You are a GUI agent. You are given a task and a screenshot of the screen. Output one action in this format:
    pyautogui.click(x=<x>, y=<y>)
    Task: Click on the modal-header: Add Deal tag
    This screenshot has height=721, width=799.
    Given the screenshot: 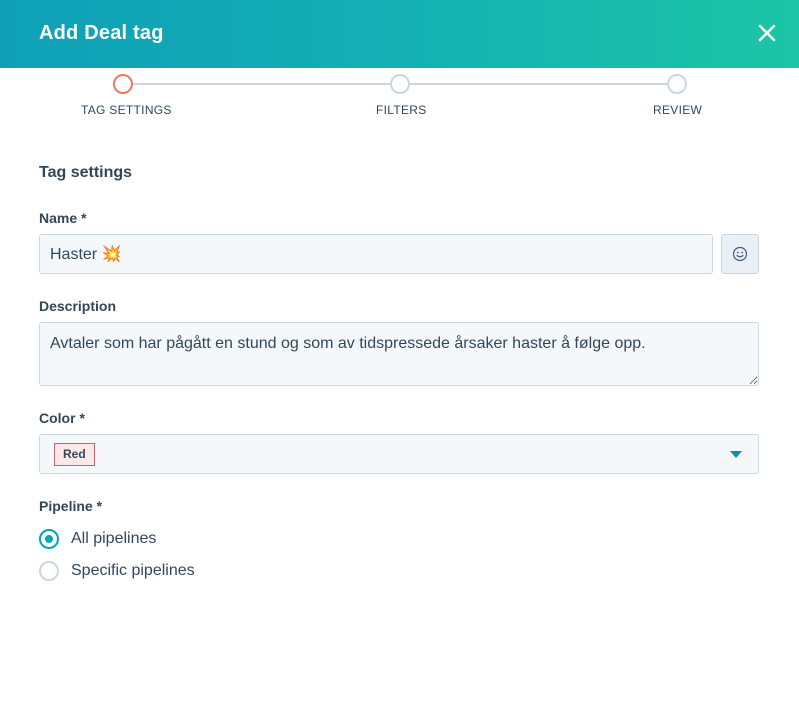 What is the action you would take?
    pyautogui.click(x=399, y=34)
    